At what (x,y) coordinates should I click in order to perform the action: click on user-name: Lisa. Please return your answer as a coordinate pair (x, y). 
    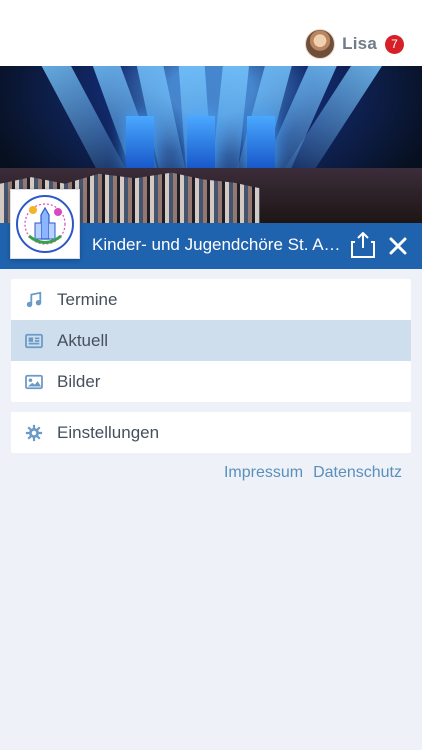
    Looking at the image, I should click on (359, 44).